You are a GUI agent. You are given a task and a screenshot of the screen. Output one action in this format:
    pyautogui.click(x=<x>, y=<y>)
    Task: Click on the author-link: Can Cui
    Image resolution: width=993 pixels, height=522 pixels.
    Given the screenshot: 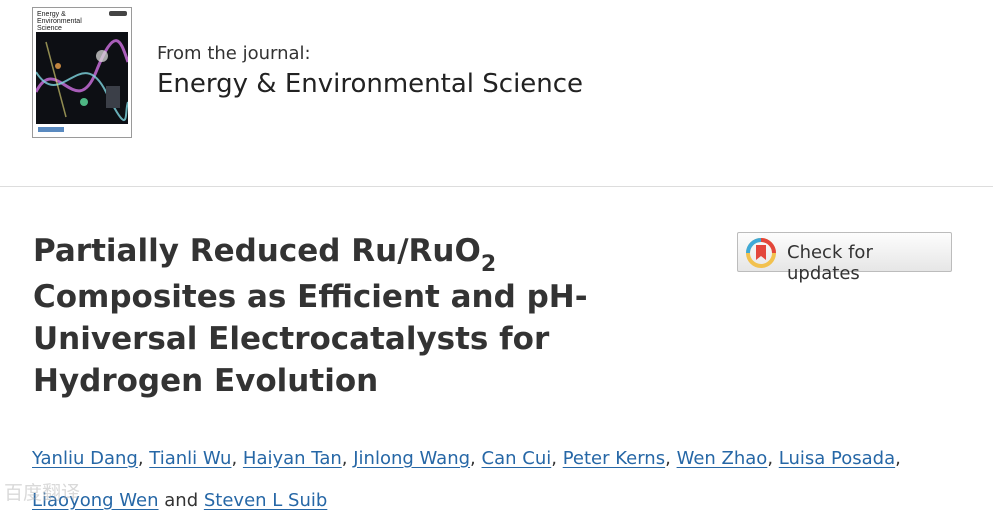 What is the action you would take?
    pyautogui.click(x=517, y=458)
    